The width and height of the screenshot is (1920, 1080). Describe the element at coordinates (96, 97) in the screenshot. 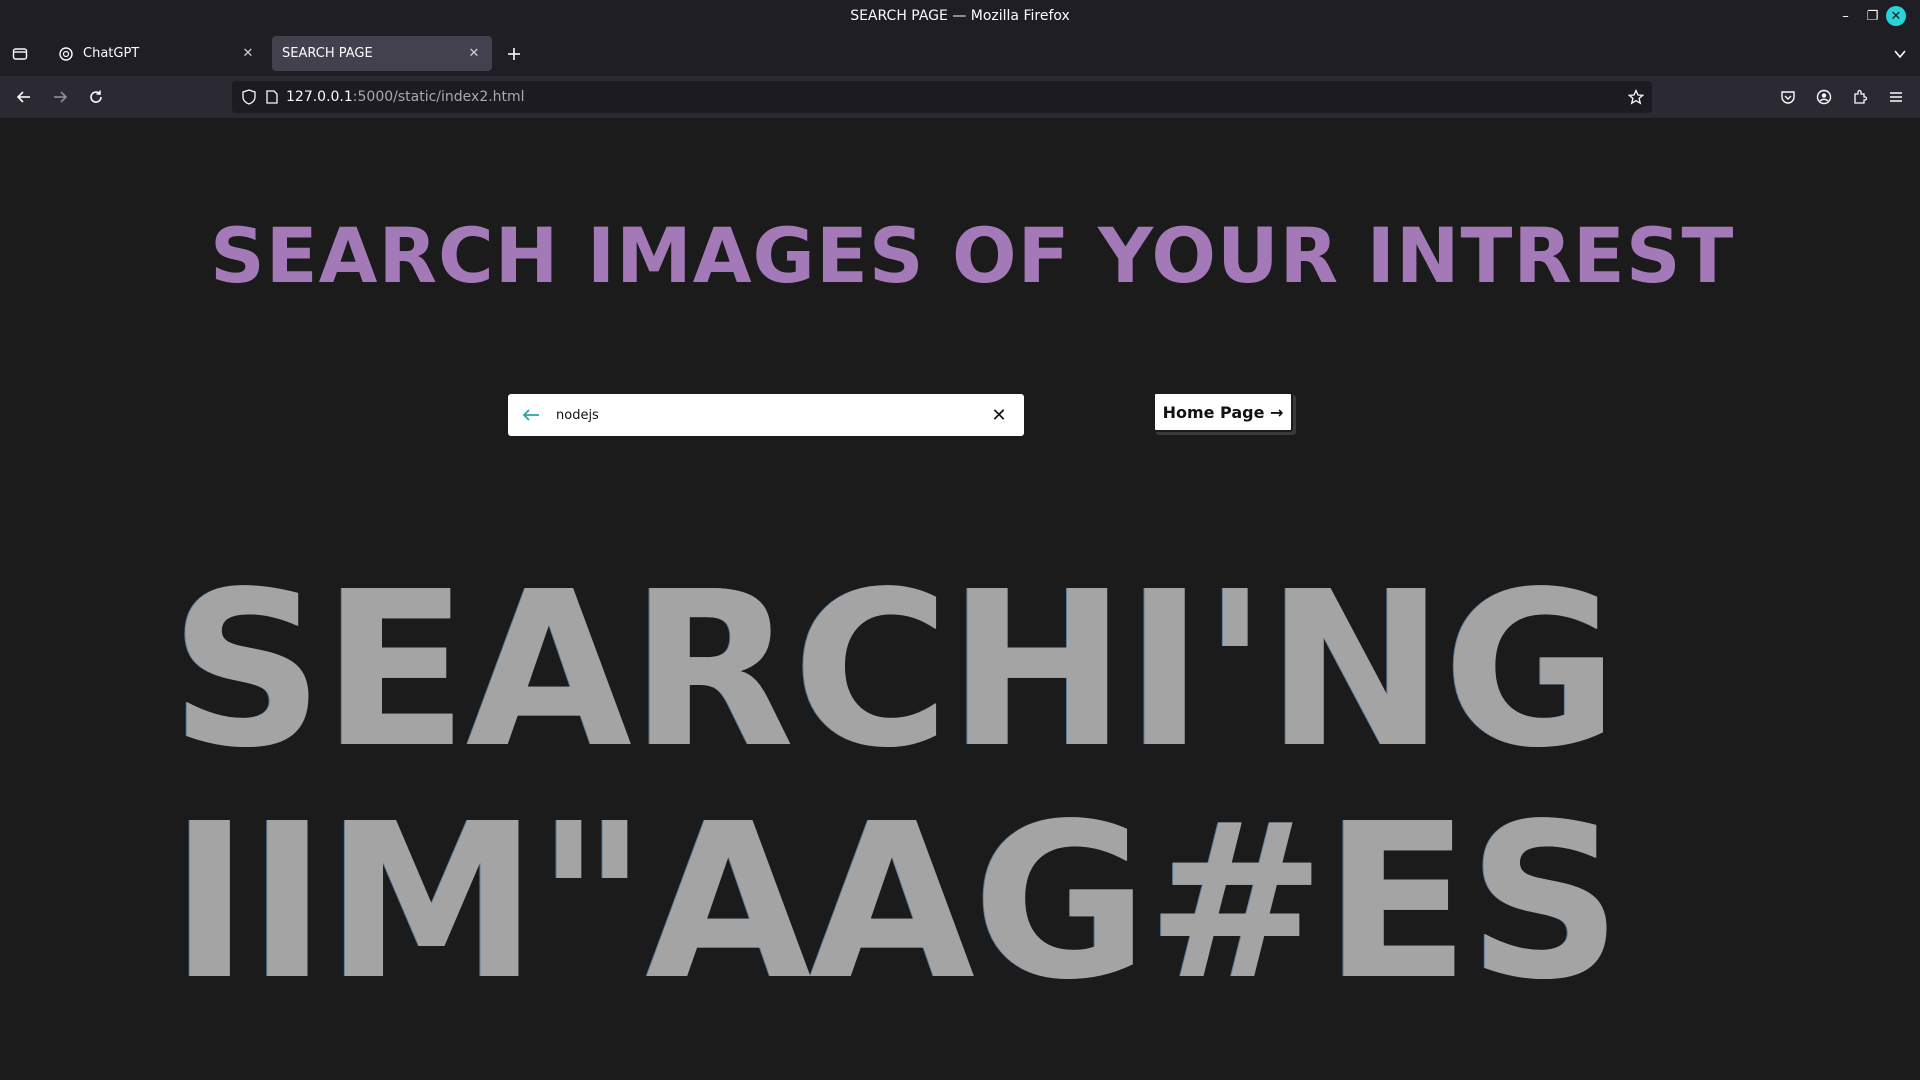

I see `reload-icon` at that location.